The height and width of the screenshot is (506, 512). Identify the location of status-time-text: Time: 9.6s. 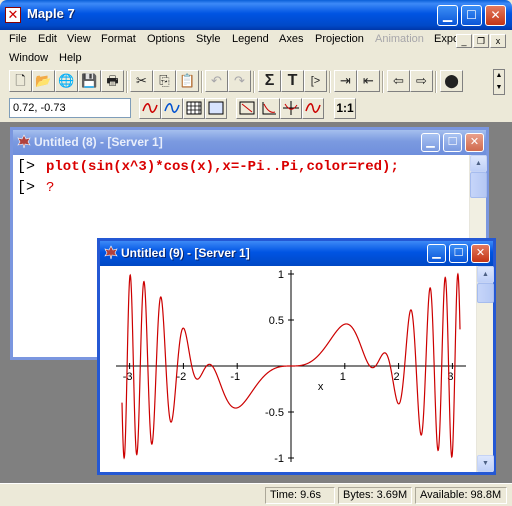
(295, 495).